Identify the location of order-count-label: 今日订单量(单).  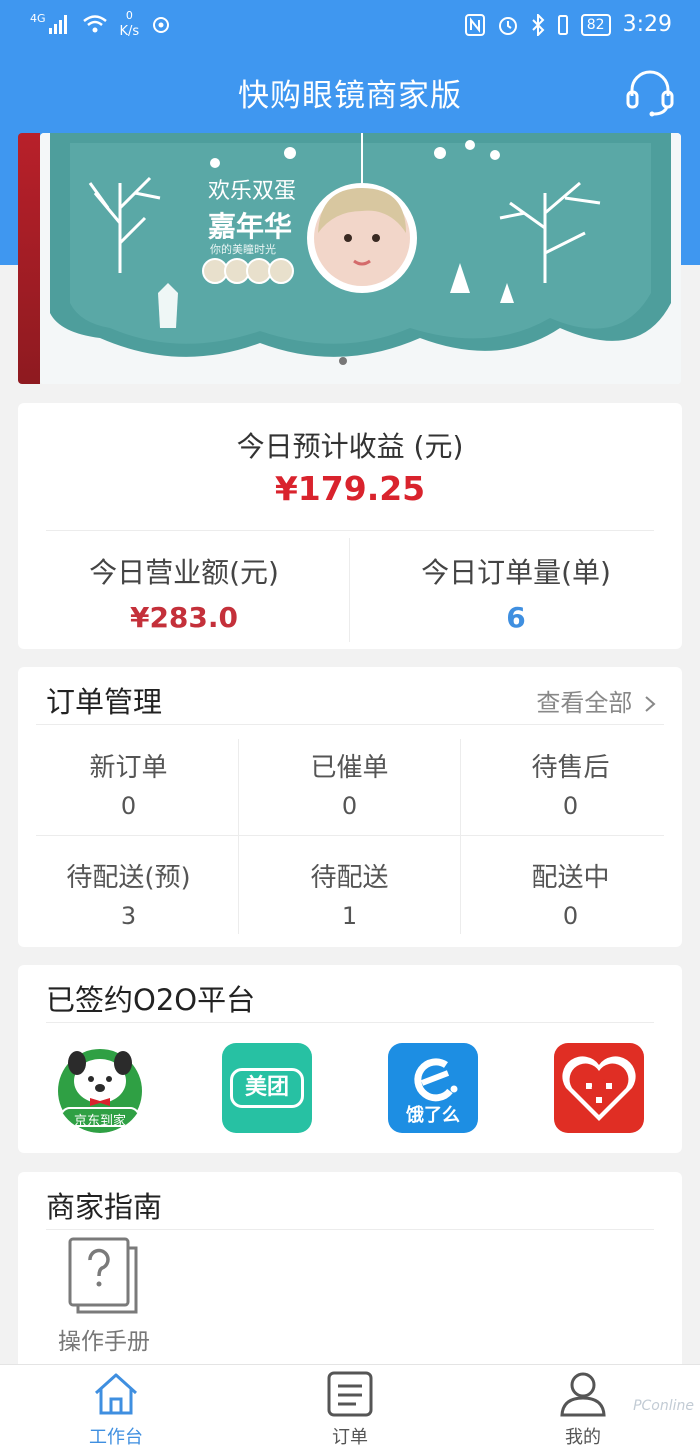
(516, 572).